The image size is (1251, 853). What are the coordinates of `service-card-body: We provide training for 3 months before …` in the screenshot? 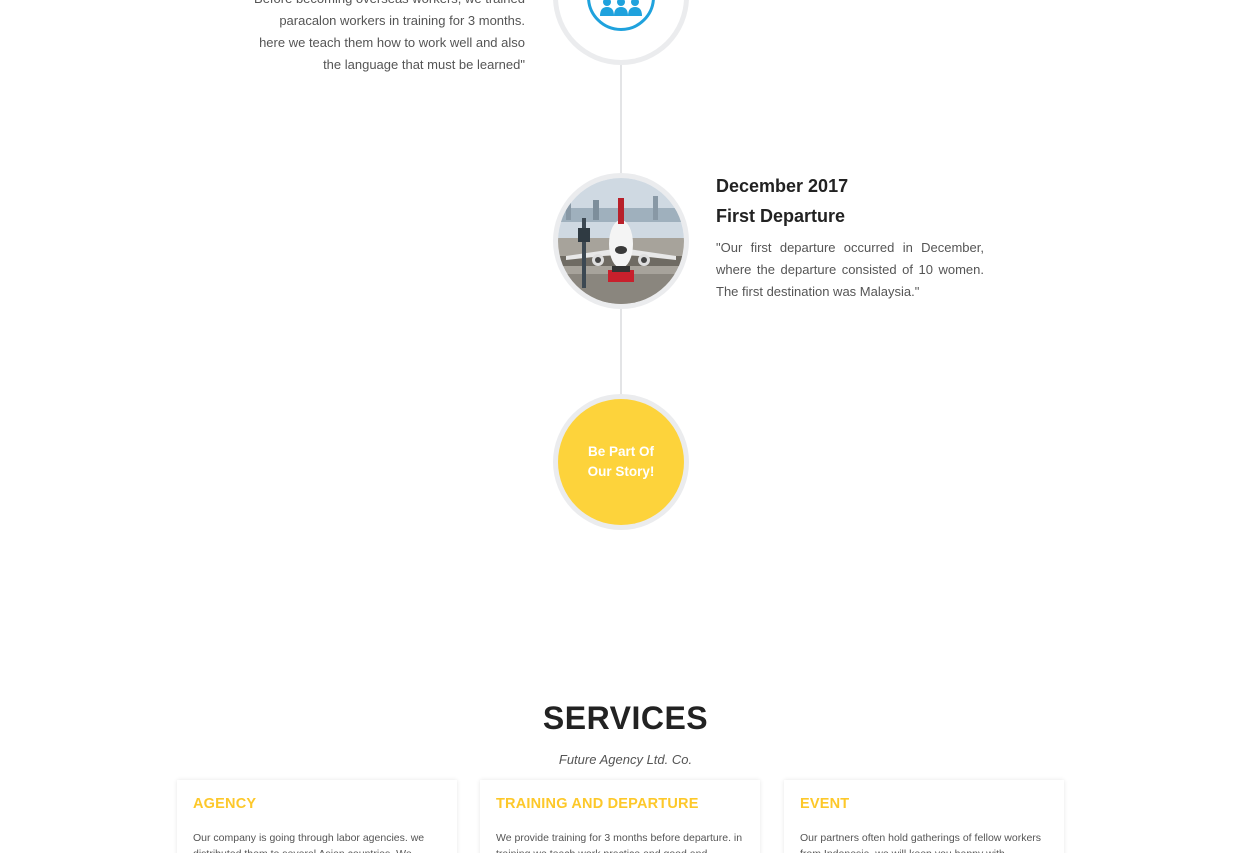 It's located at (619, 842).